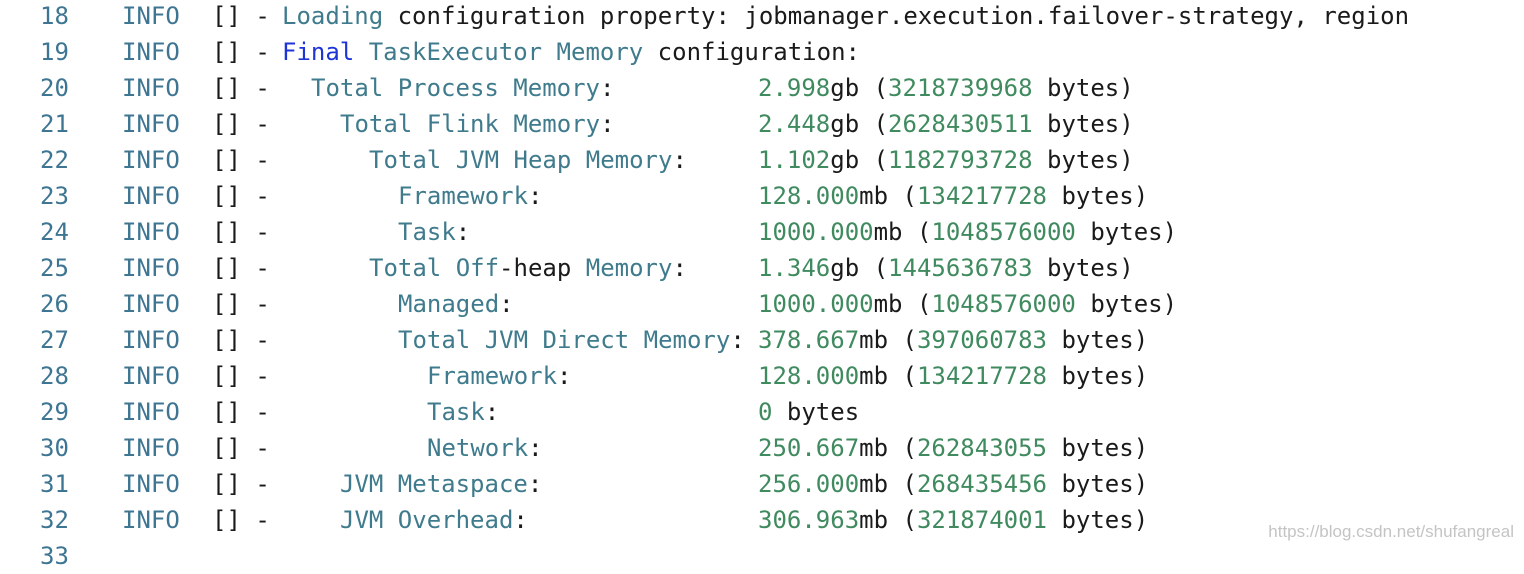 The width and height of the screenshot is (1524, 574). I want to click on config-value: 1.346gb (1445636783 bytes), so click(946, 268).